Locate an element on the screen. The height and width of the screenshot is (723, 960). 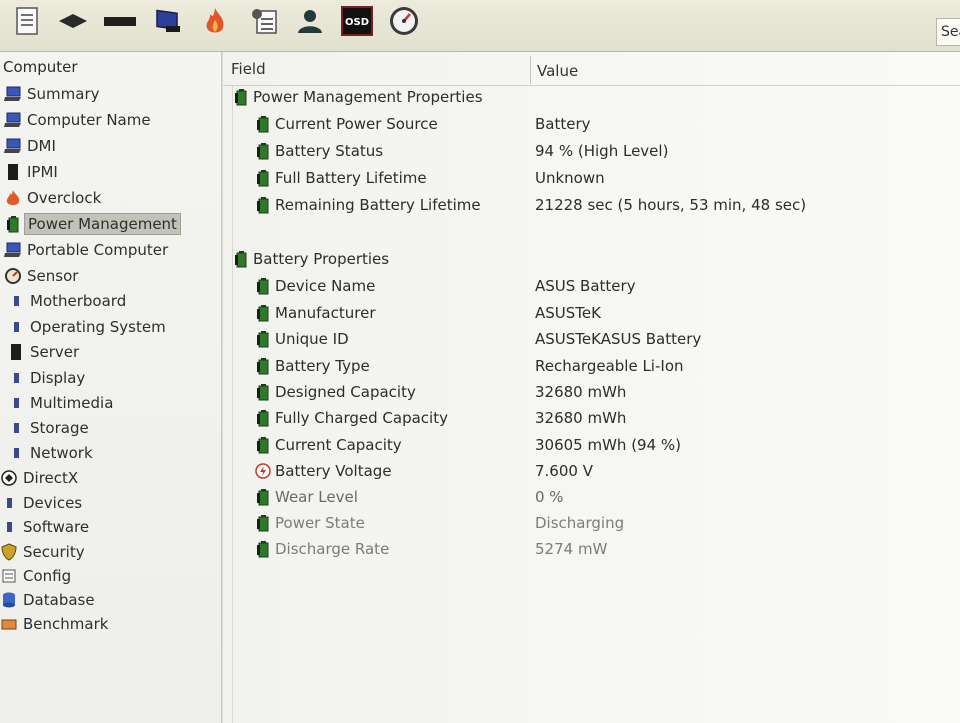
memory-icon is located at coordinates (120, 21).